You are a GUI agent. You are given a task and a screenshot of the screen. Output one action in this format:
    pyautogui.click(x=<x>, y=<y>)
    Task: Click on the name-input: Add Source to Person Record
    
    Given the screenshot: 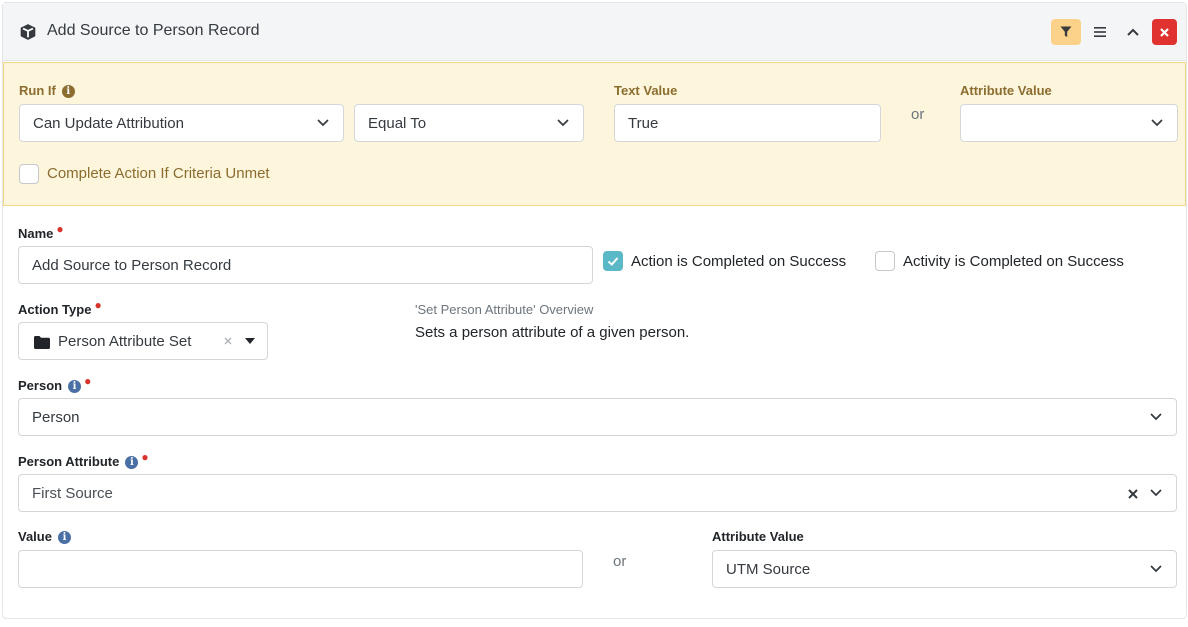 What is the action you would take?
    pyautogui.click(x=305, y=265)
    